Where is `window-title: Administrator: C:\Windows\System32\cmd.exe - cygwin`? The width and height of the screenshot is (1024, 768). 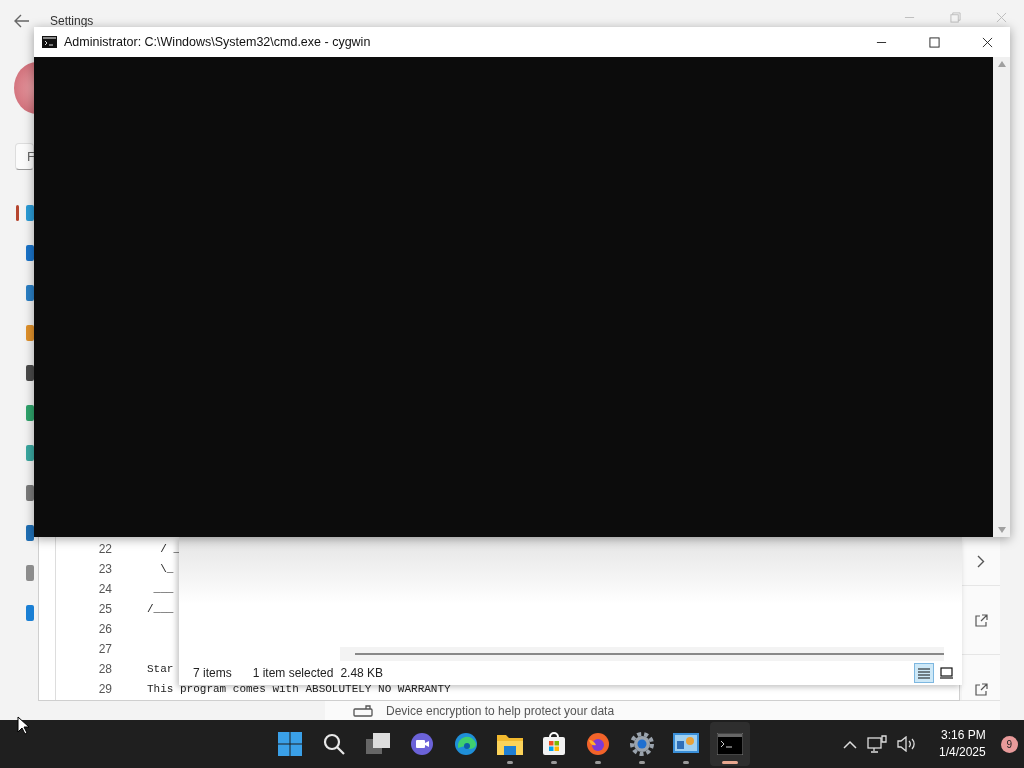 window-title: Administrator: C:\Windows\System32\cmd.exe - cygwin is located at coordinates (218, 42).